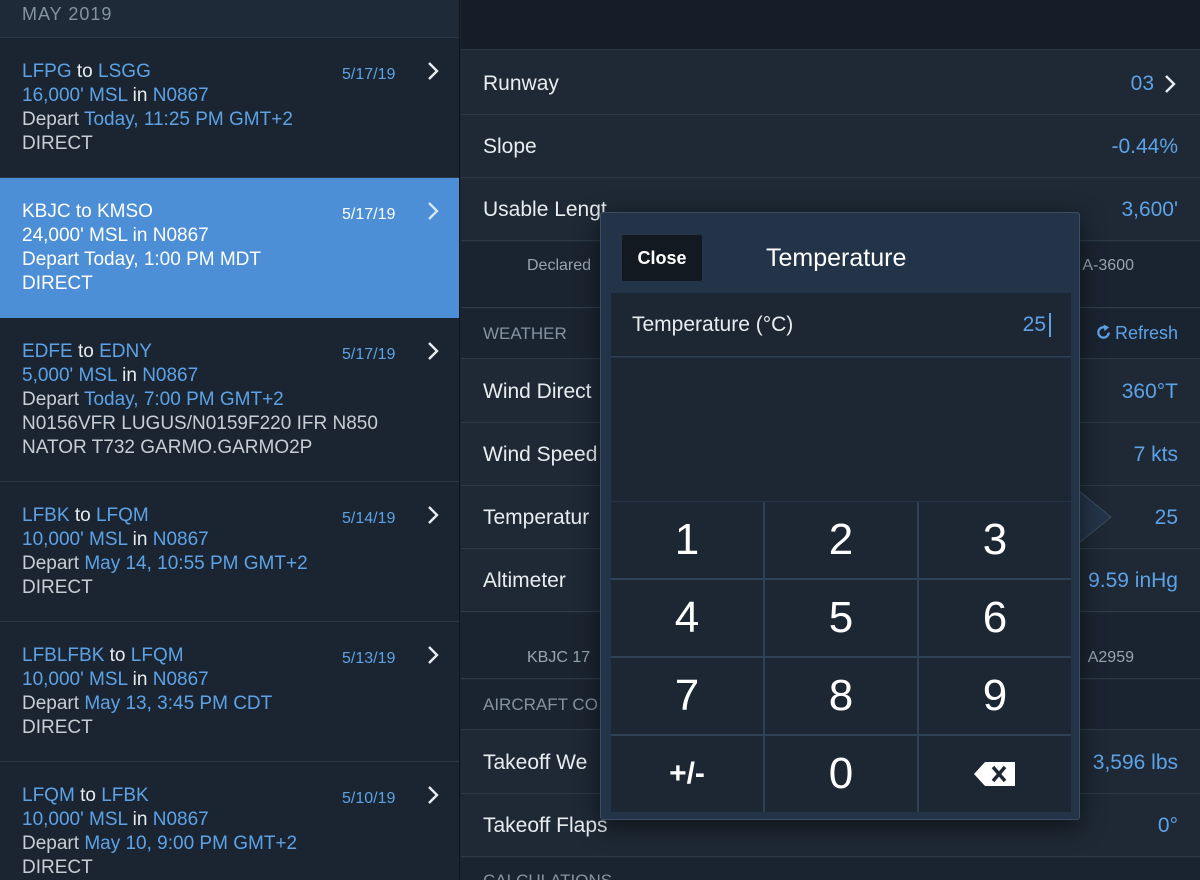 The image size is (1200, 880). Describe the element at coordinates (830, 869) in the screenshot. I see `calculations-section-header: CALCULATIONS` at that location.